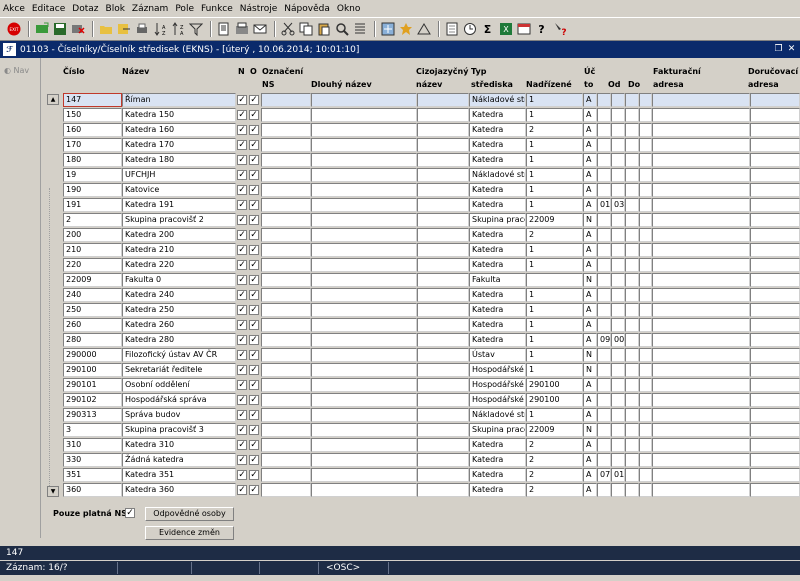  Describe the element at coordinates (92, 175) in the screenshot. I see `cell-cislo: 19` at that location.